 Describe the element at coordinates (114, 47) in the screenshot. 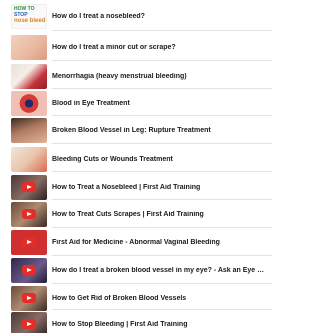

I see `item-title: How do I treat a minor cut or scrape?` at that location.